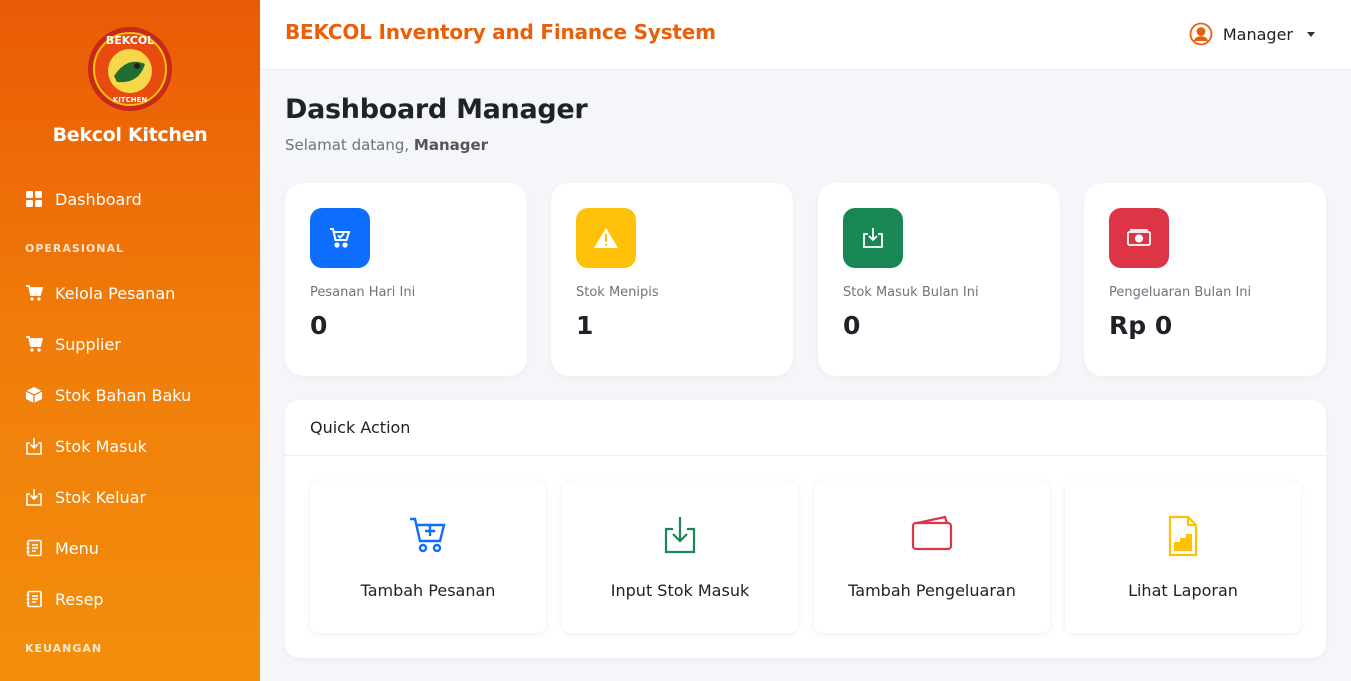 This screenshot has width=1351, height=681. What do you see at coordinates (428, 590) in the screenshot?
I see `quick-action-label: Tambah Pesanan` at bounding box center [428, 590].